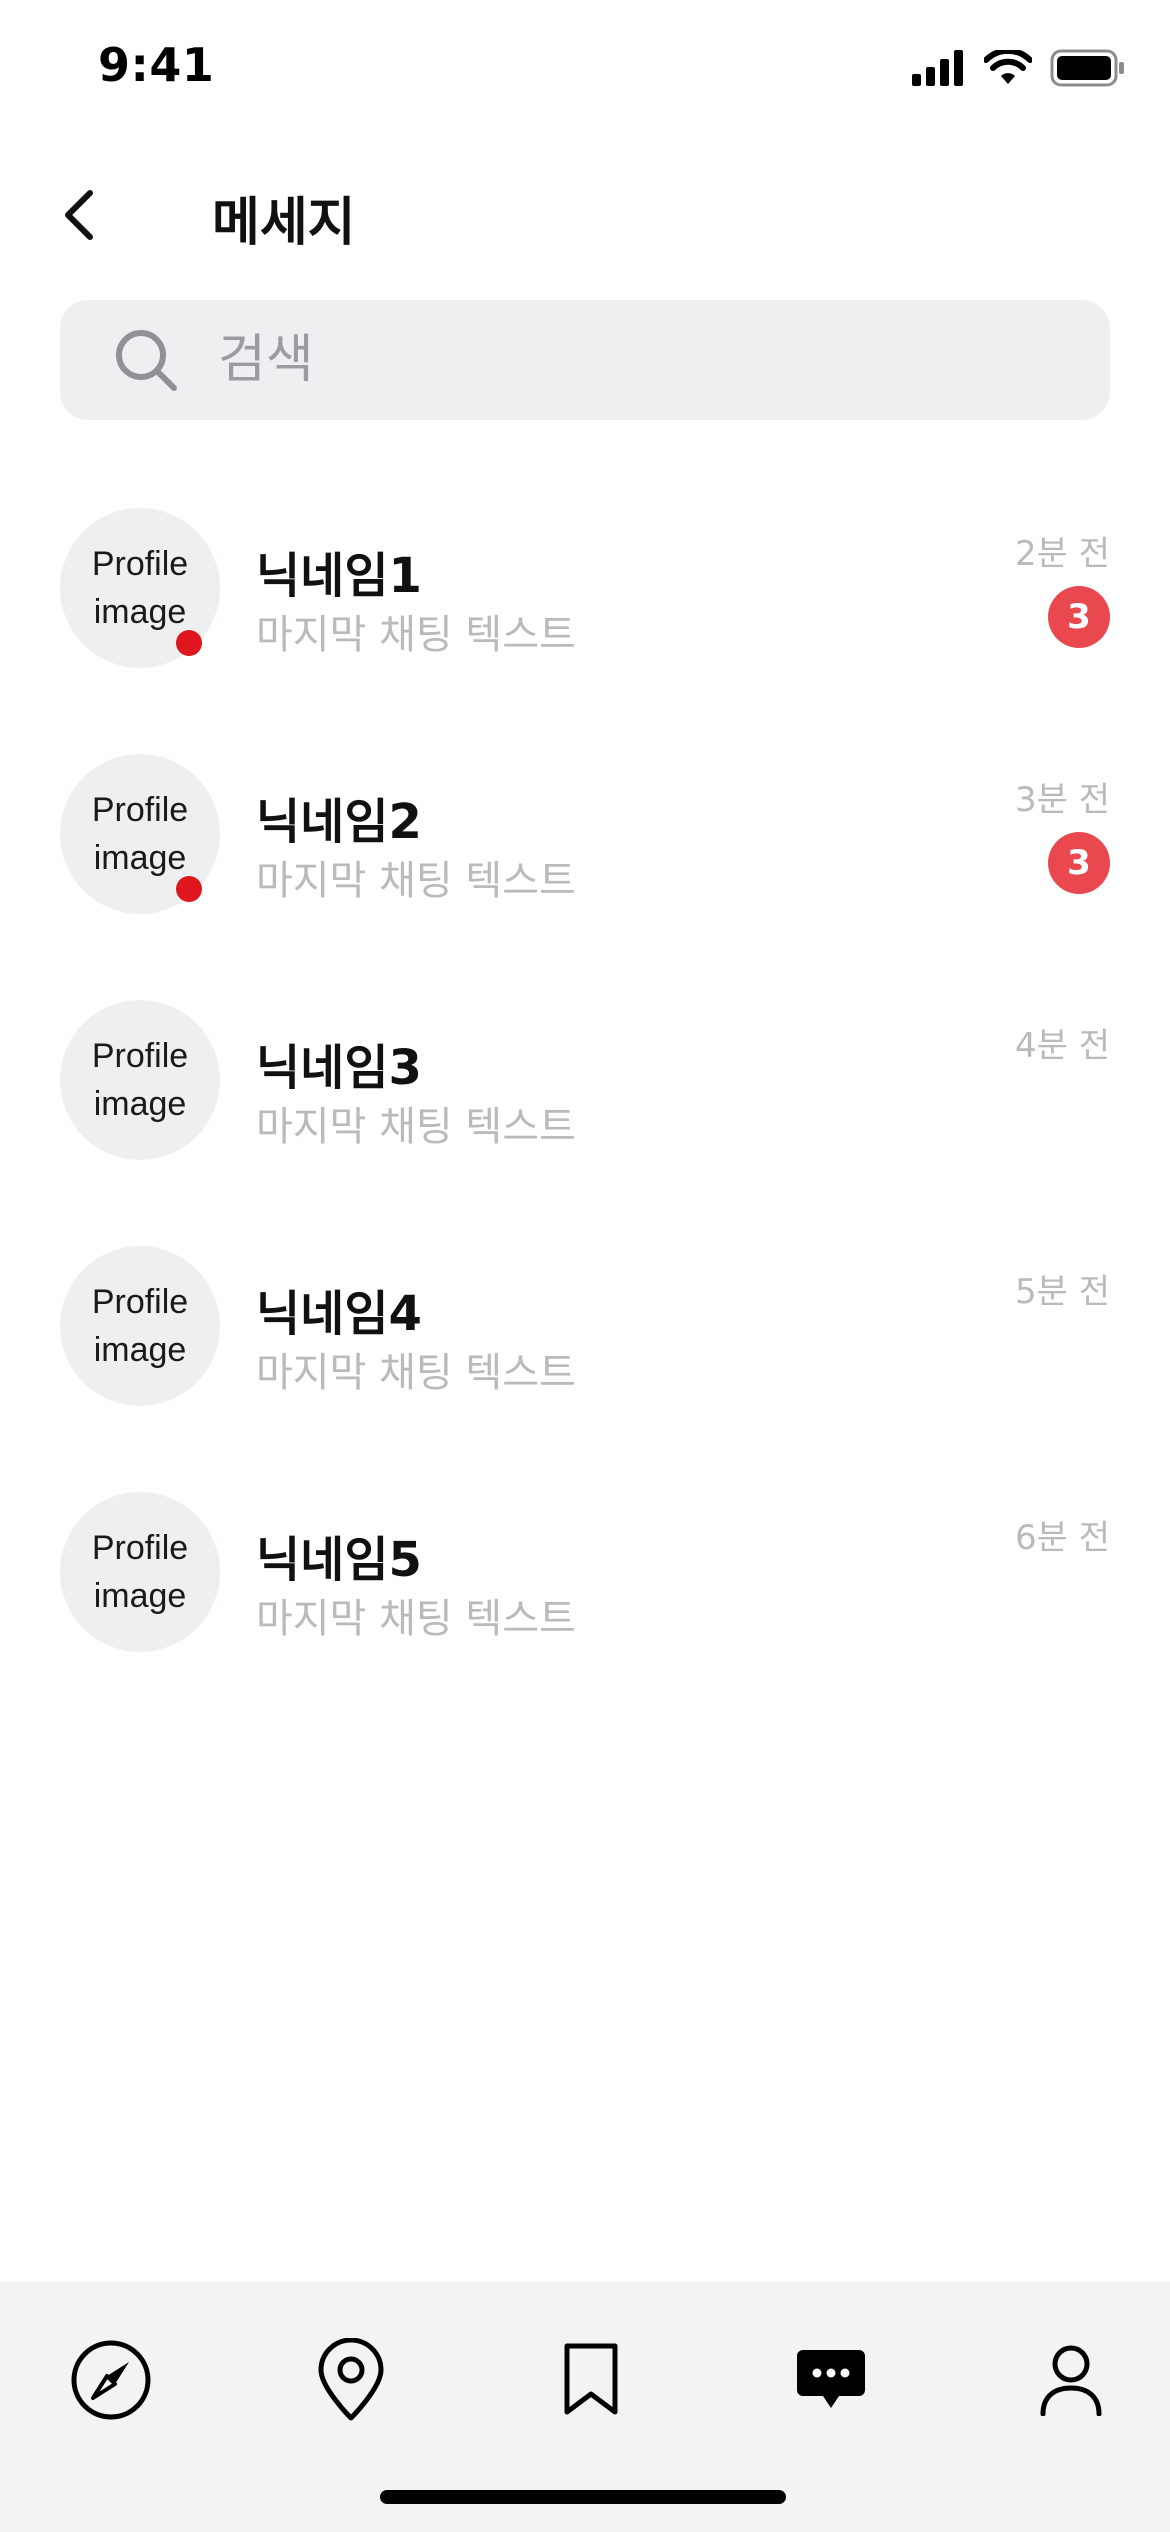 The height and width of the screenshot is (2532, 1170). I want to click on profile-icon, so click(1071, 2382).